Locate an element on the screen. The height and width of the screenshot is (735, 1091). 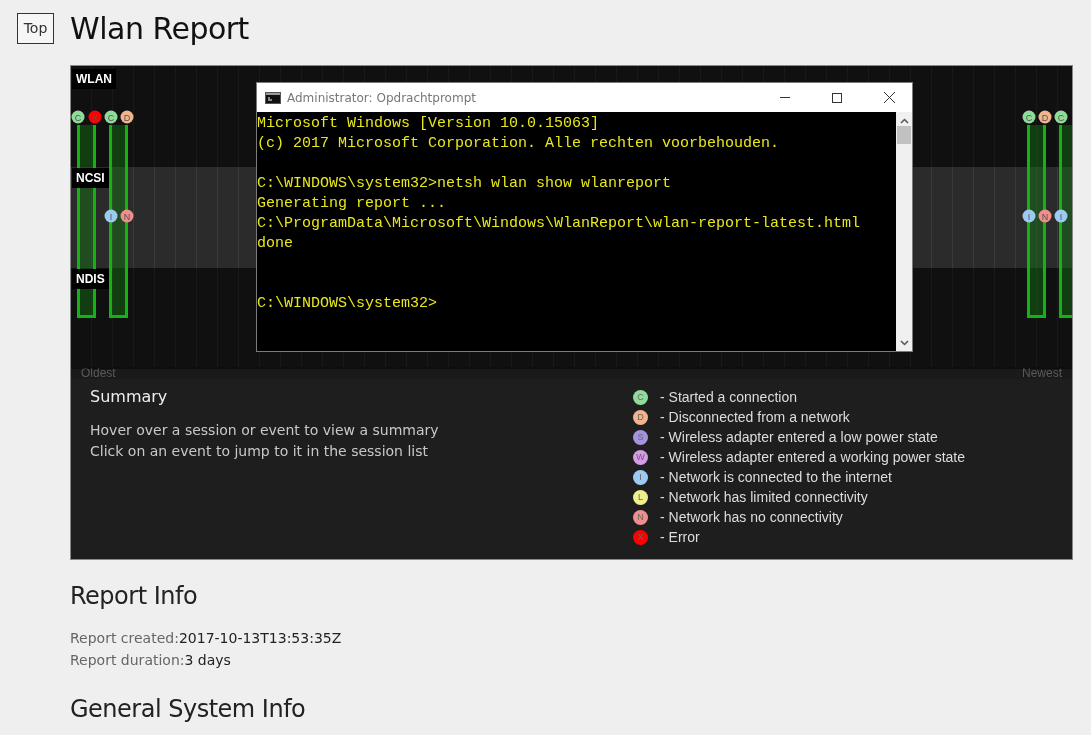
legend-text: - Network has no connectivity is located at coordinates (751, 517).